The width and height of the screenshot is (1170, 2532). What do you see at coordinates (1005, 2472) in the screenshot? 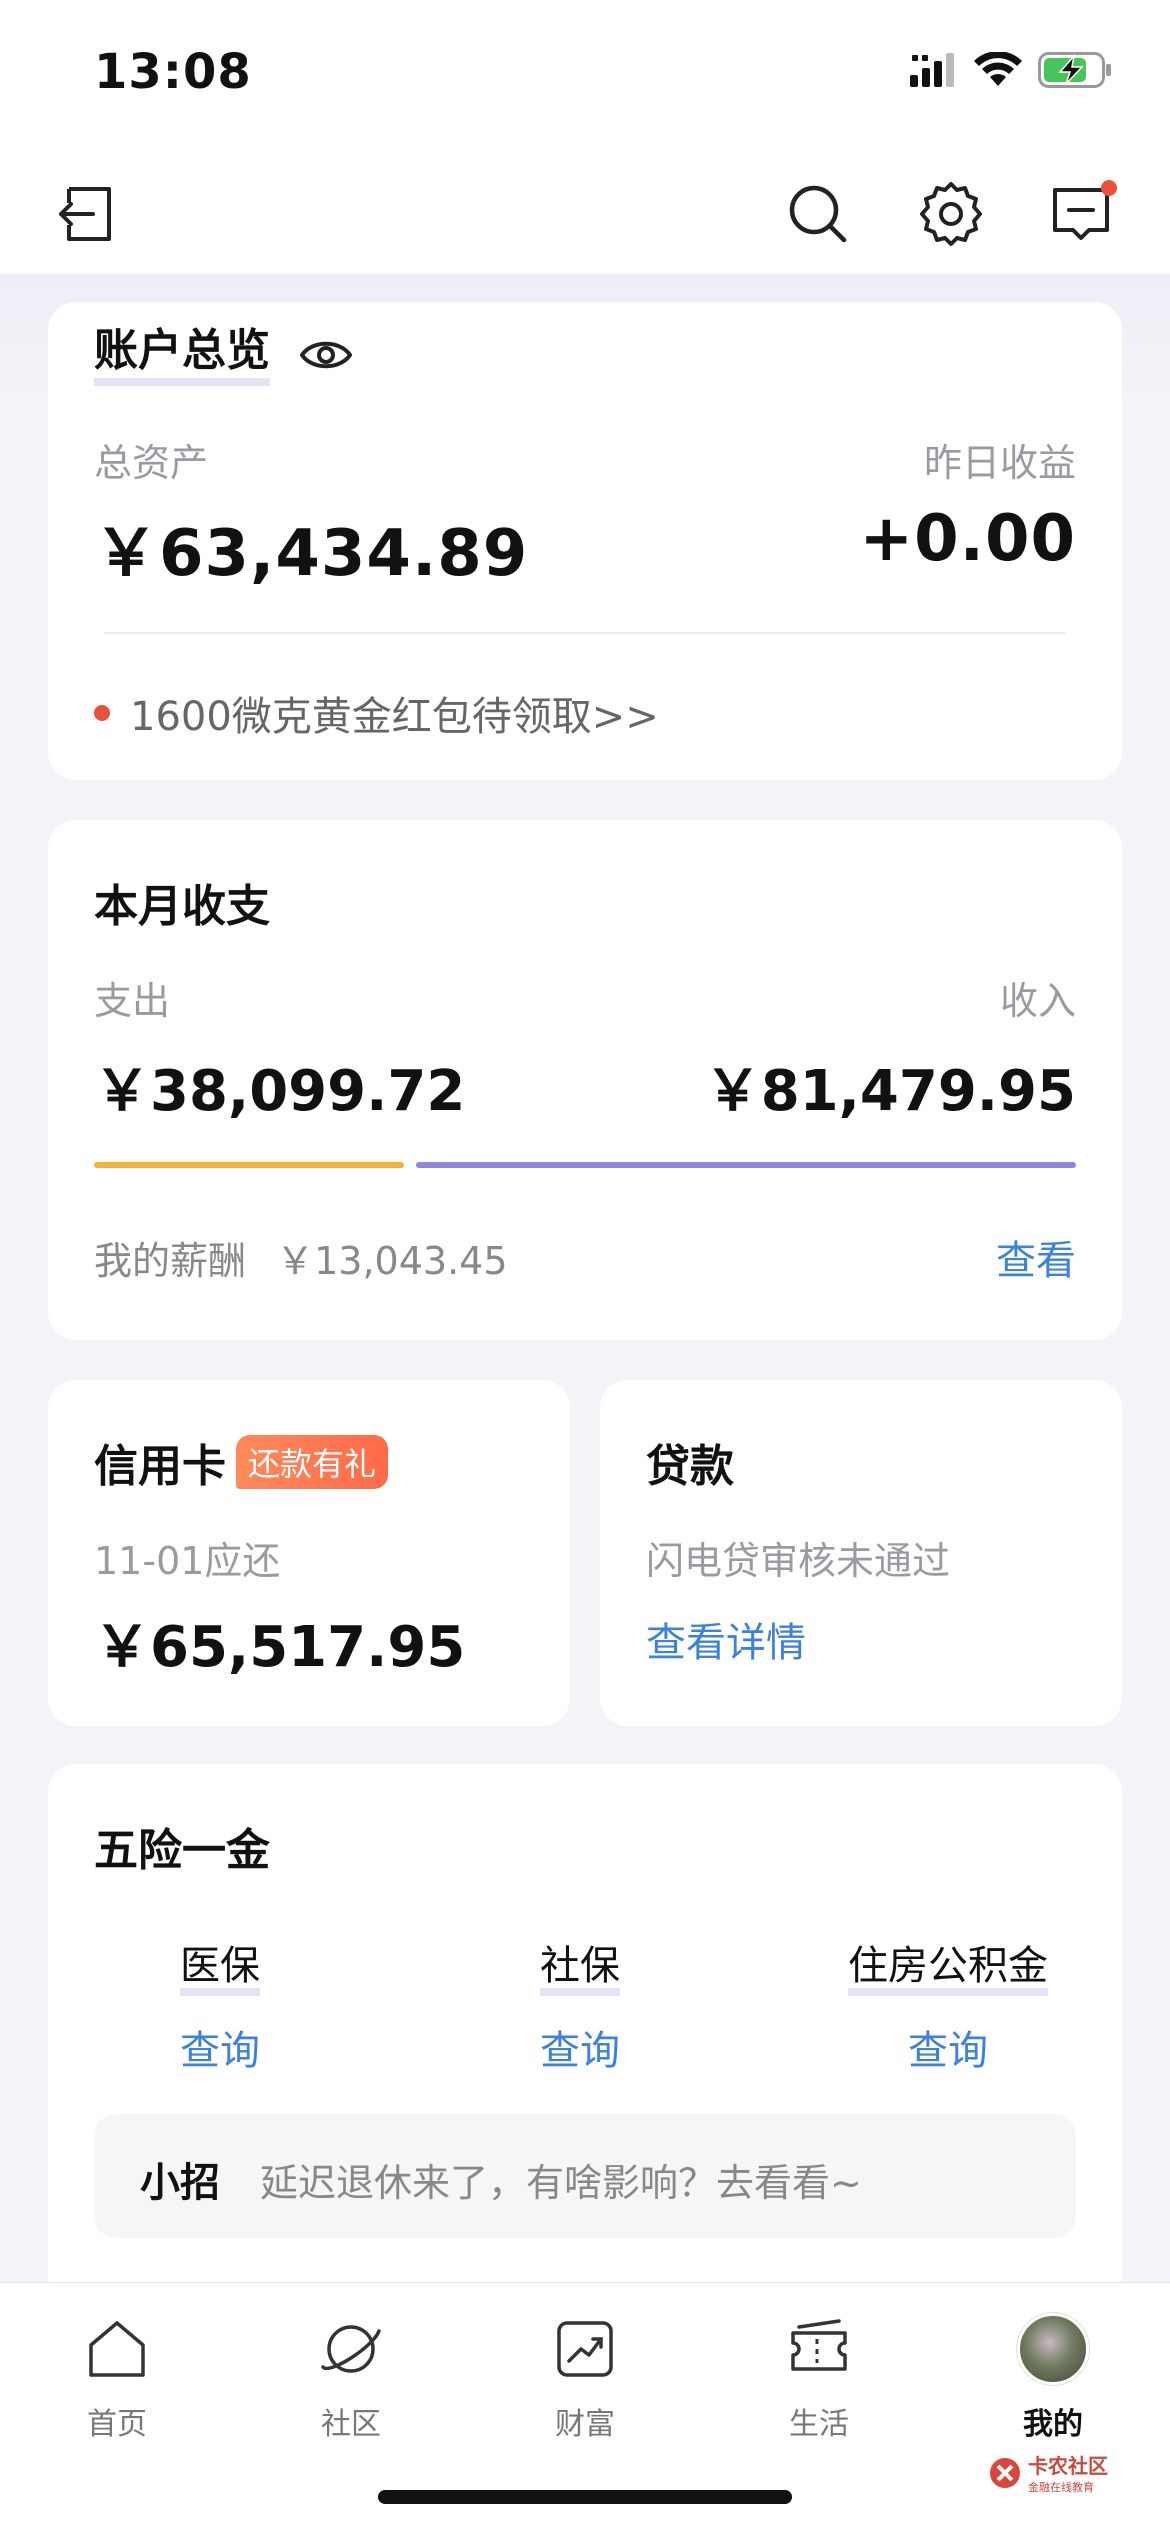
I see `watermark-logo` at bounding box center [1005, 2472].